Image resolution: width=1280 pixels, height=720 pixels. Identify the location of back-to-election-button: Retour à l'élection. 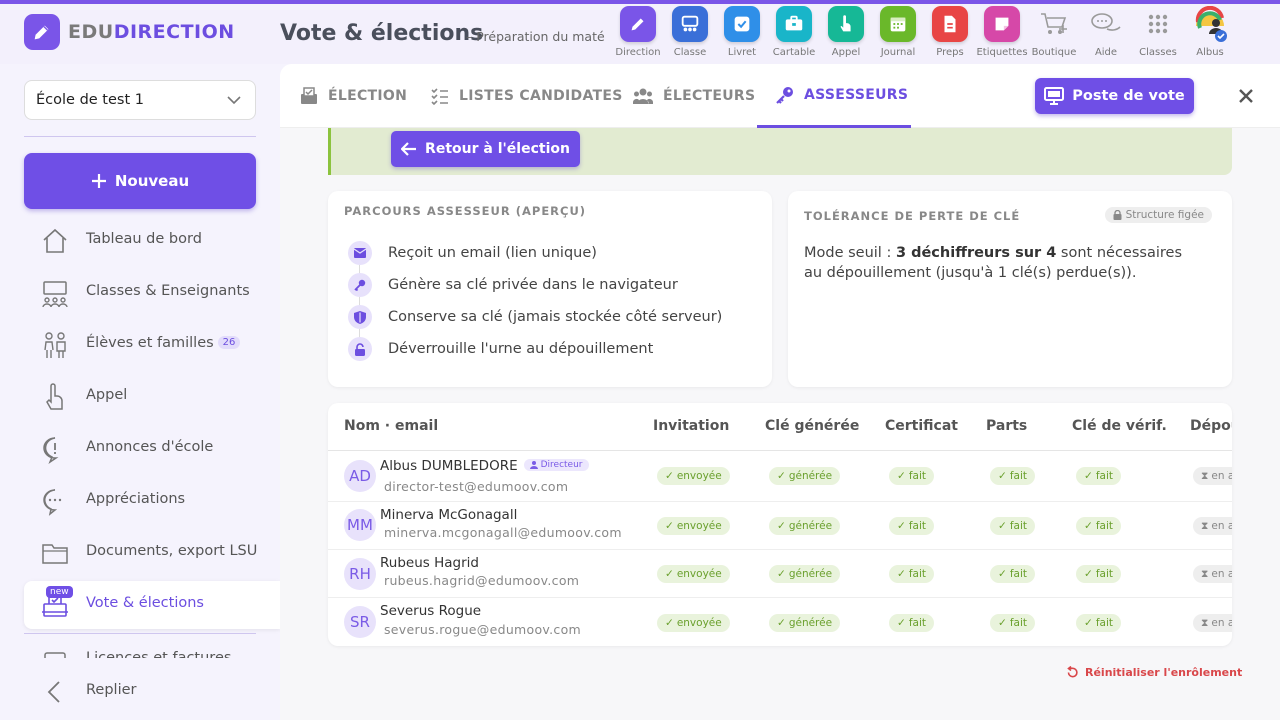
(485, 149).